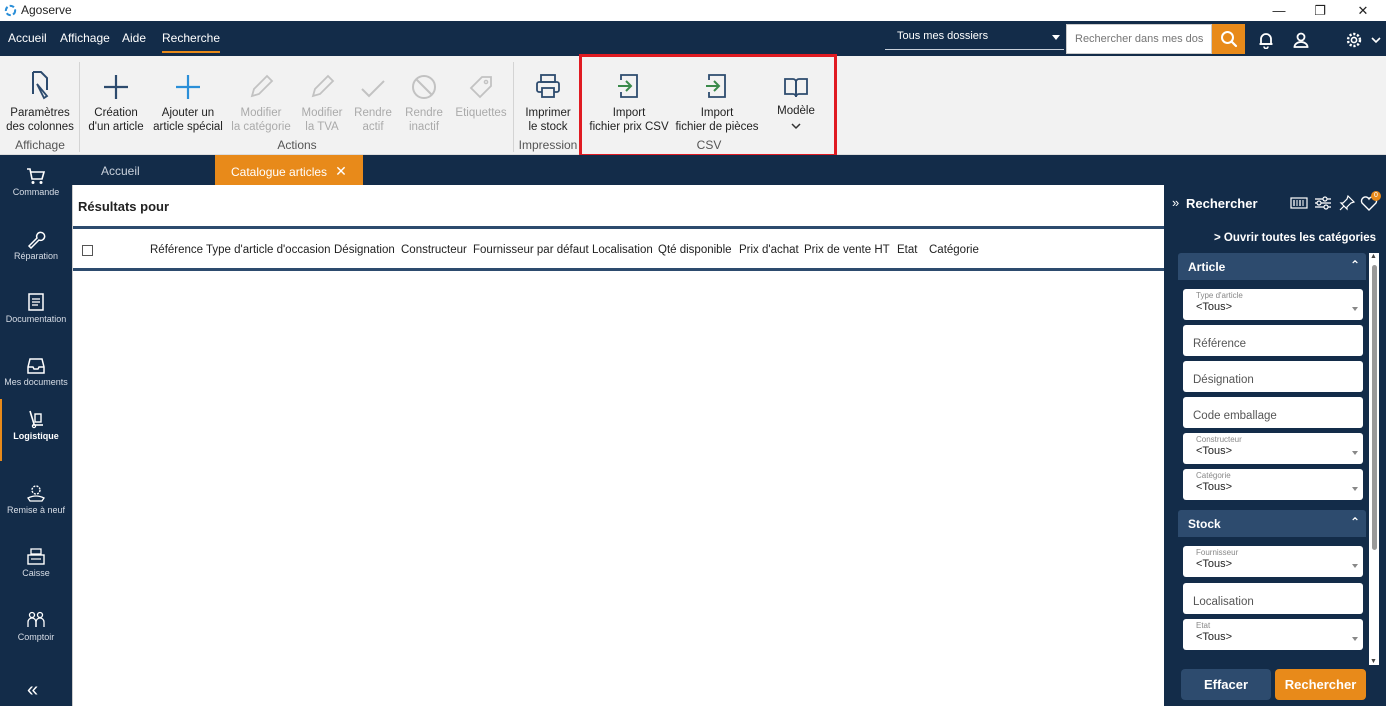 Image resolution: width=1386 pixels, height=706 pixels. I want to click on column-header-prix-vente: Prix de vente HT, so click(847, 250).